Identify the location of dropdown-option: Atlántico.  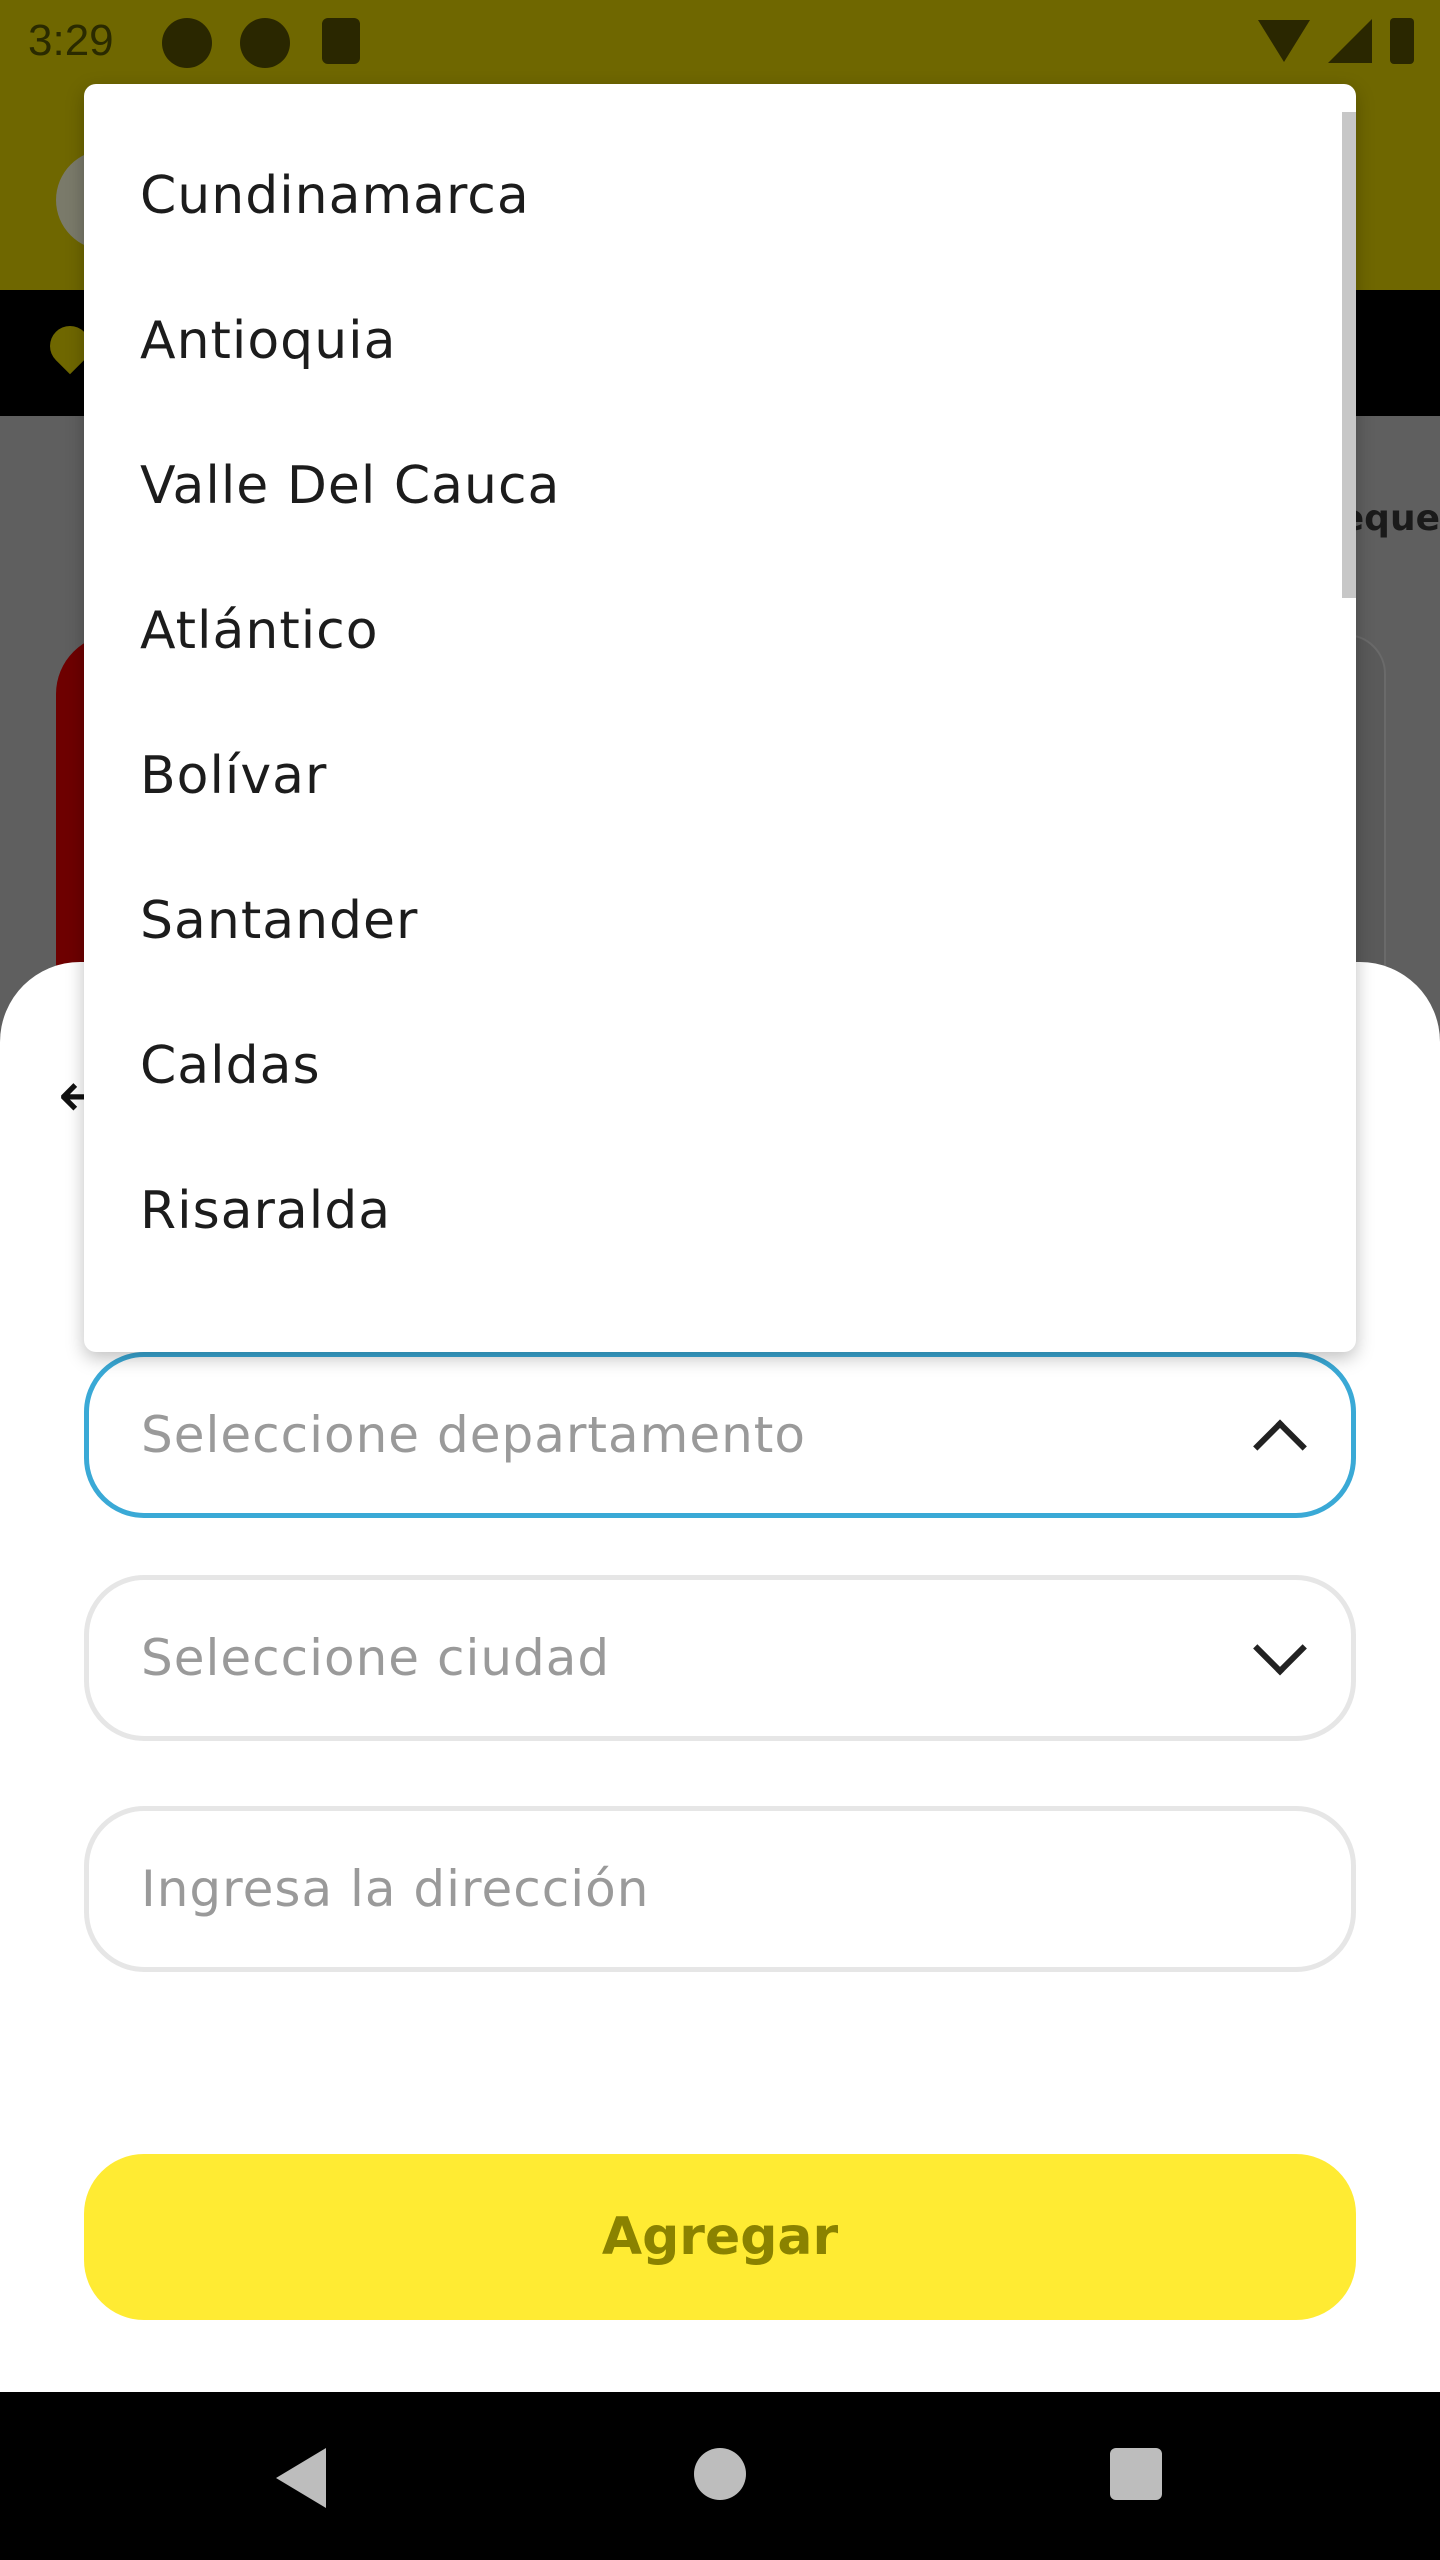
(720, 630).